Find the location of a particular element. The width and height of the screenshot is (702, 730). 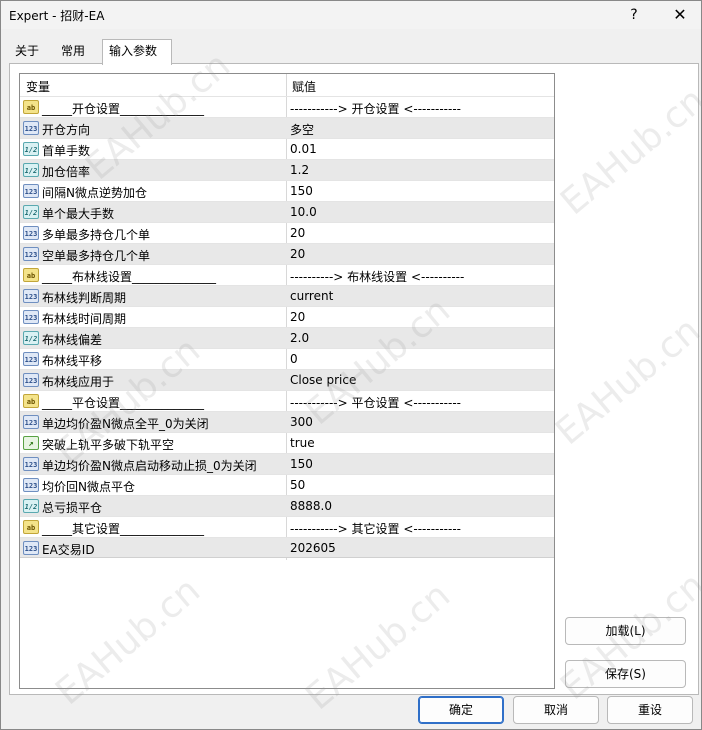

param-name: 布林线时间周期 is located at coordinates (84, 319).